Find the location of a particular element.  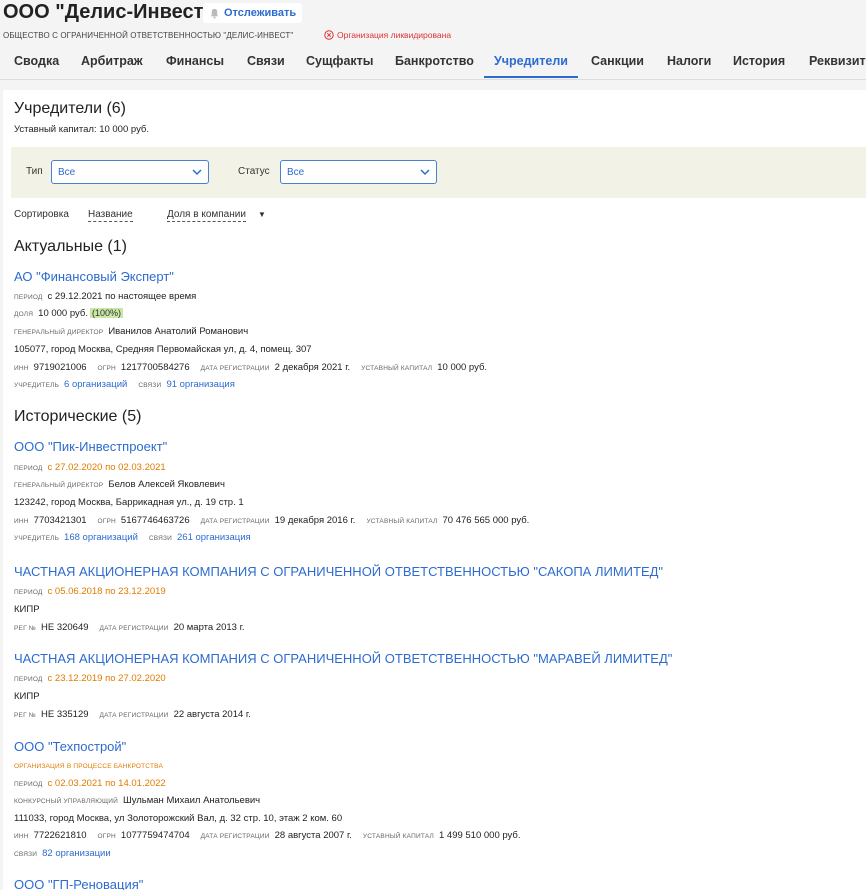

filter-bar: Тип Все Статус Все is located at coordinates (438, 172).